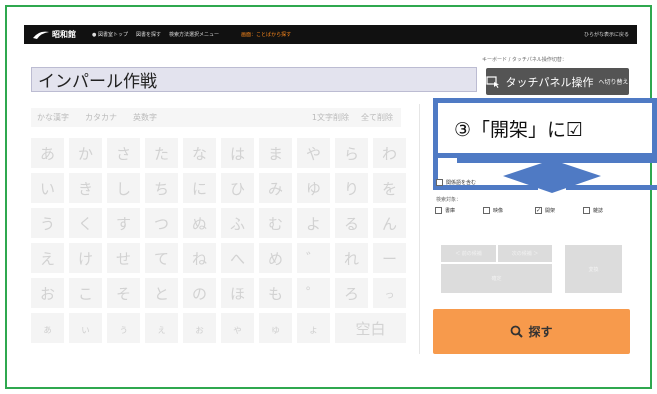  I want to click on kana-key: む, so click(275, 223).